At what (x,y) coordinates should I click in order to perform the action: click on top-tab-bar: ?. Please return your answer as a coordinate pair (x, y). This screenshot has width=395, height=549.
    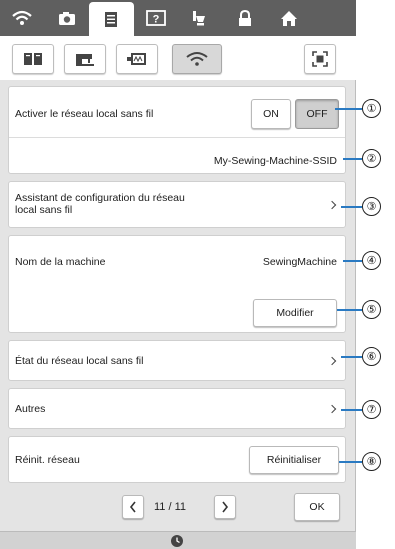
    Looking at the image, I should click on (178, 18).